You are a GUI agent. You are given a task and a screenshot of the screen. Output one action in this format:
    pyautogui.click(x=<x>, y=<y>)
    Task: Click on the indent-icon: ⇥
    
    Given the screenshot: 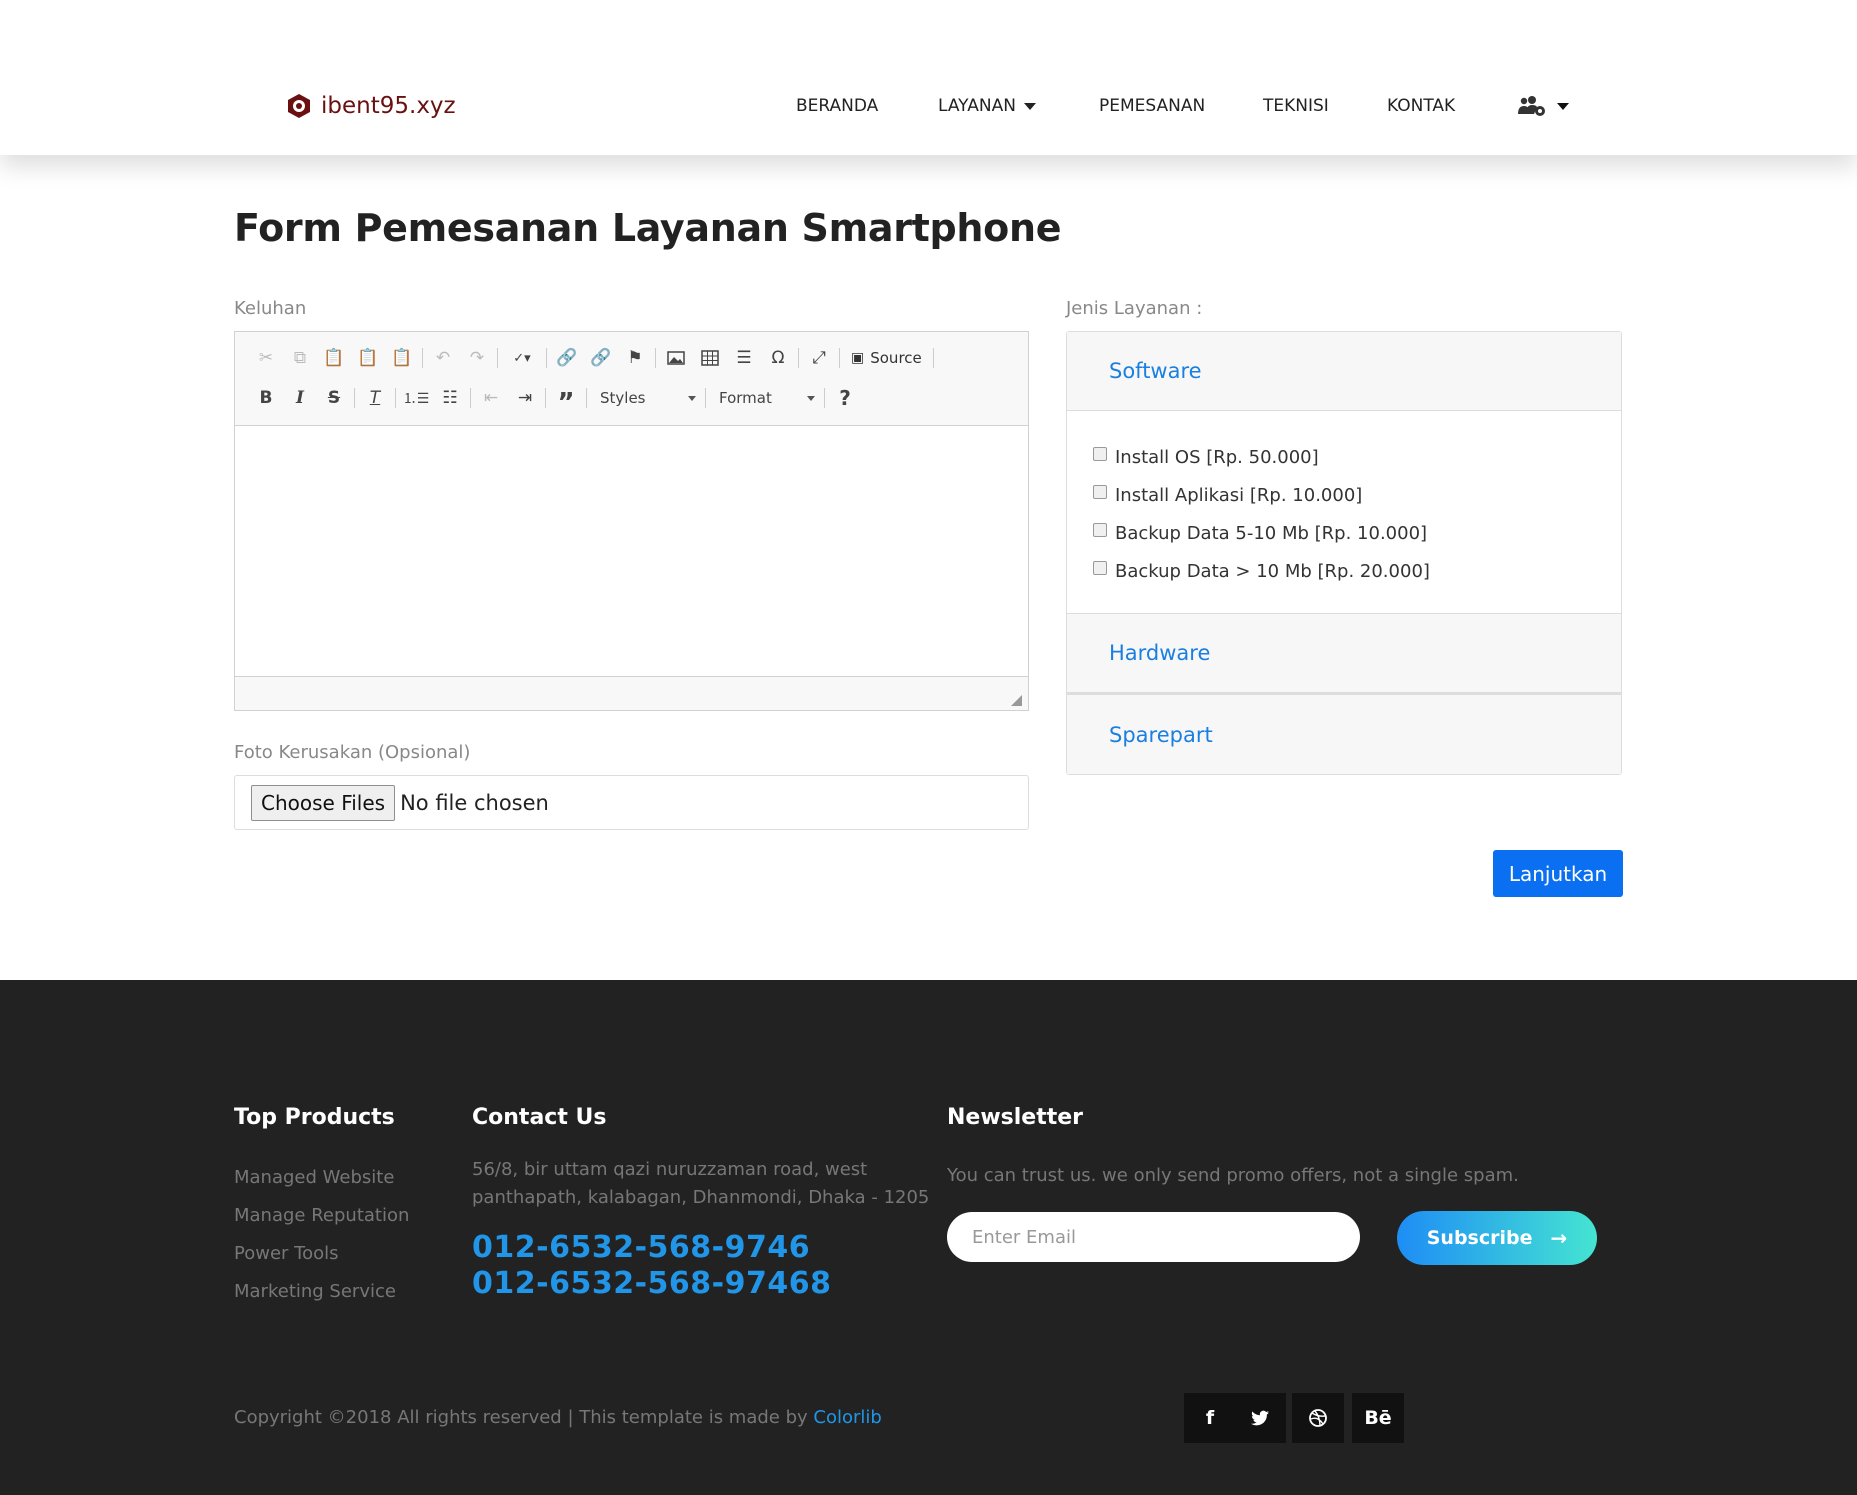 What is the action you would take?
    pyautogui.click(x=525, y=398)
    